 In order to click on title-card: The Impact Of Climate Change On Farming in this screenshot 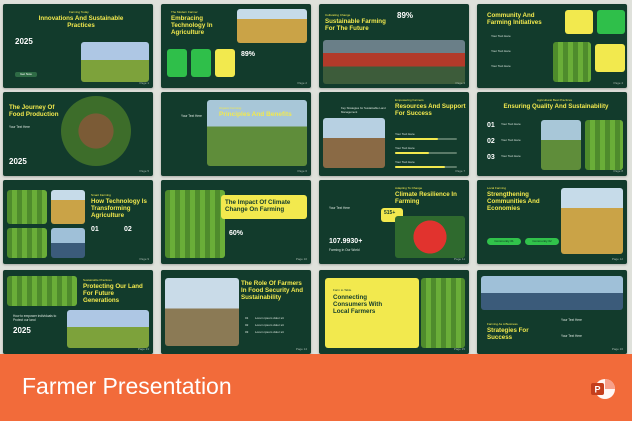, I will do `click(264, 207)`.